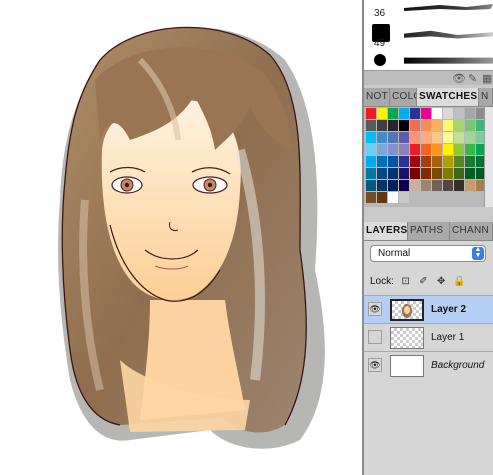  What do you see at coordinates (472, 78) in the screenshot?
I see `brush-tool-icon: ✎` at bounding box center [472, 78].